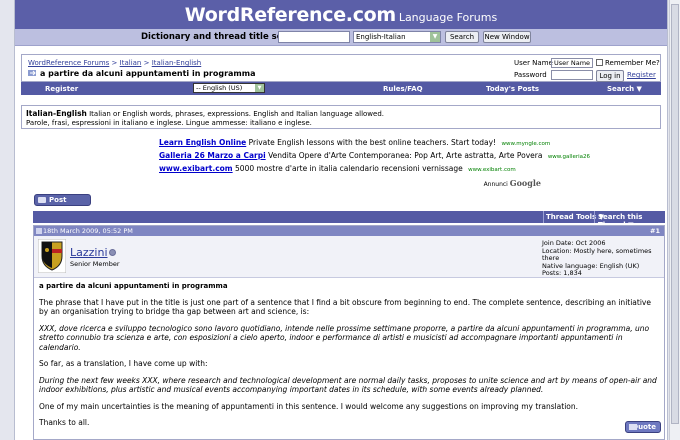  What do you see at coordinates (562, 273) in the screenshot?
I see `post-count: Posts: 1,834` at bounding box center [562, 273].